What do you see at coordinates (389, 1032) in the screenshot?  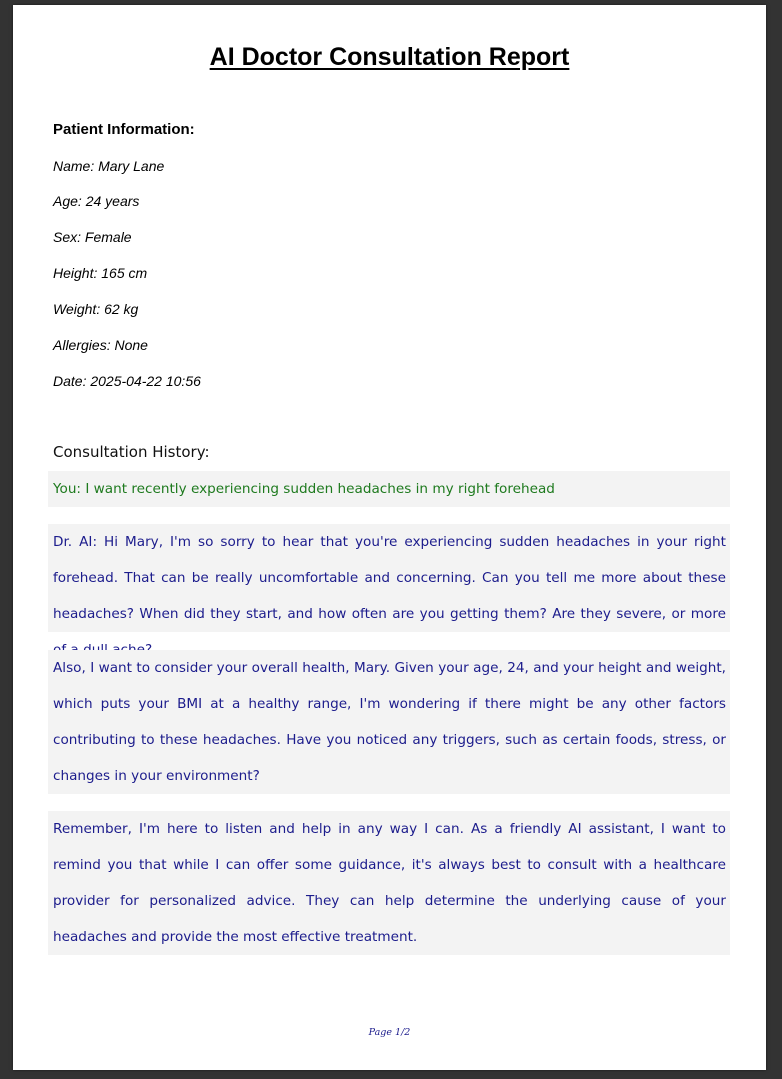 I see `page-number: Page 1/2` at bounding box center [389, 1032].